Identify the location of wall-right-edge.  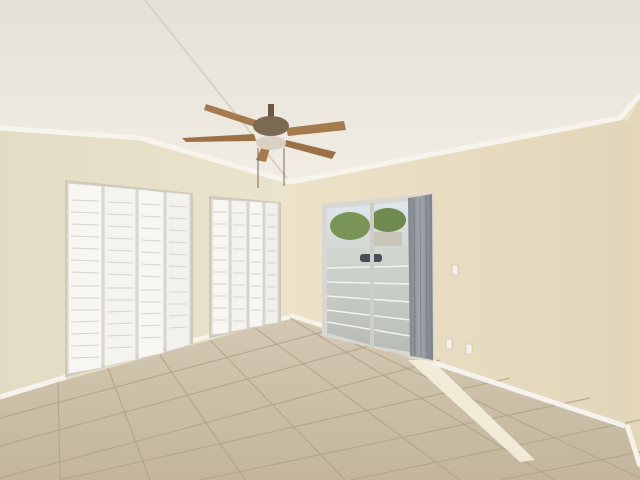
(634, 282).